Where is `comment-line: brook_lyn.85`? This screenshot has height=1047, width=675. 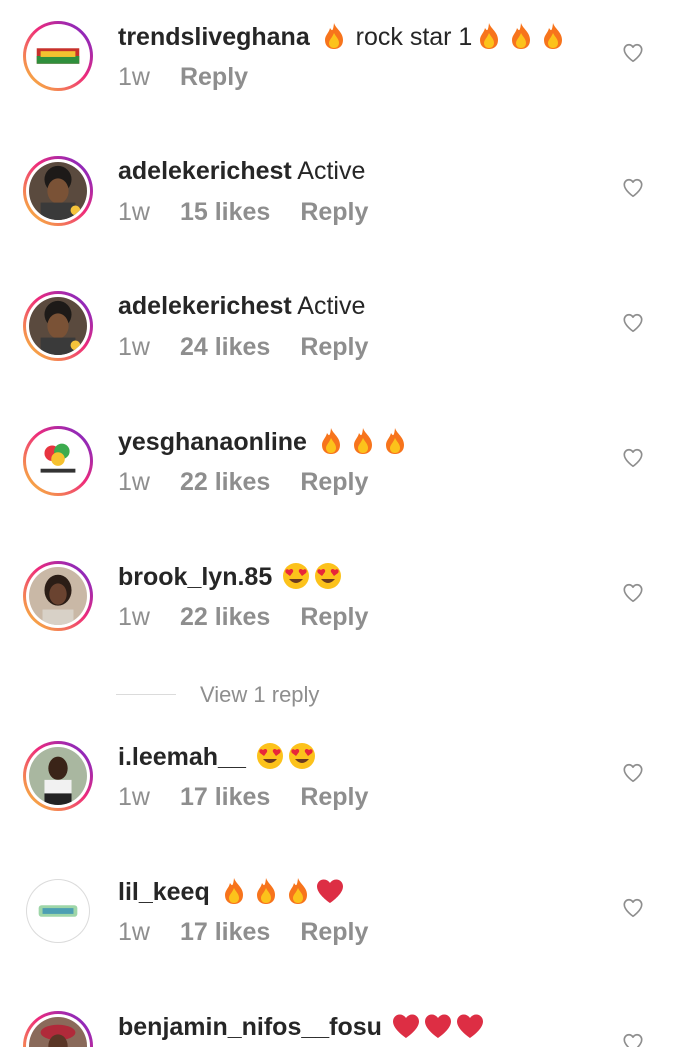 comment-line: brook_lyn.85 is located at coordinates (230, 576).